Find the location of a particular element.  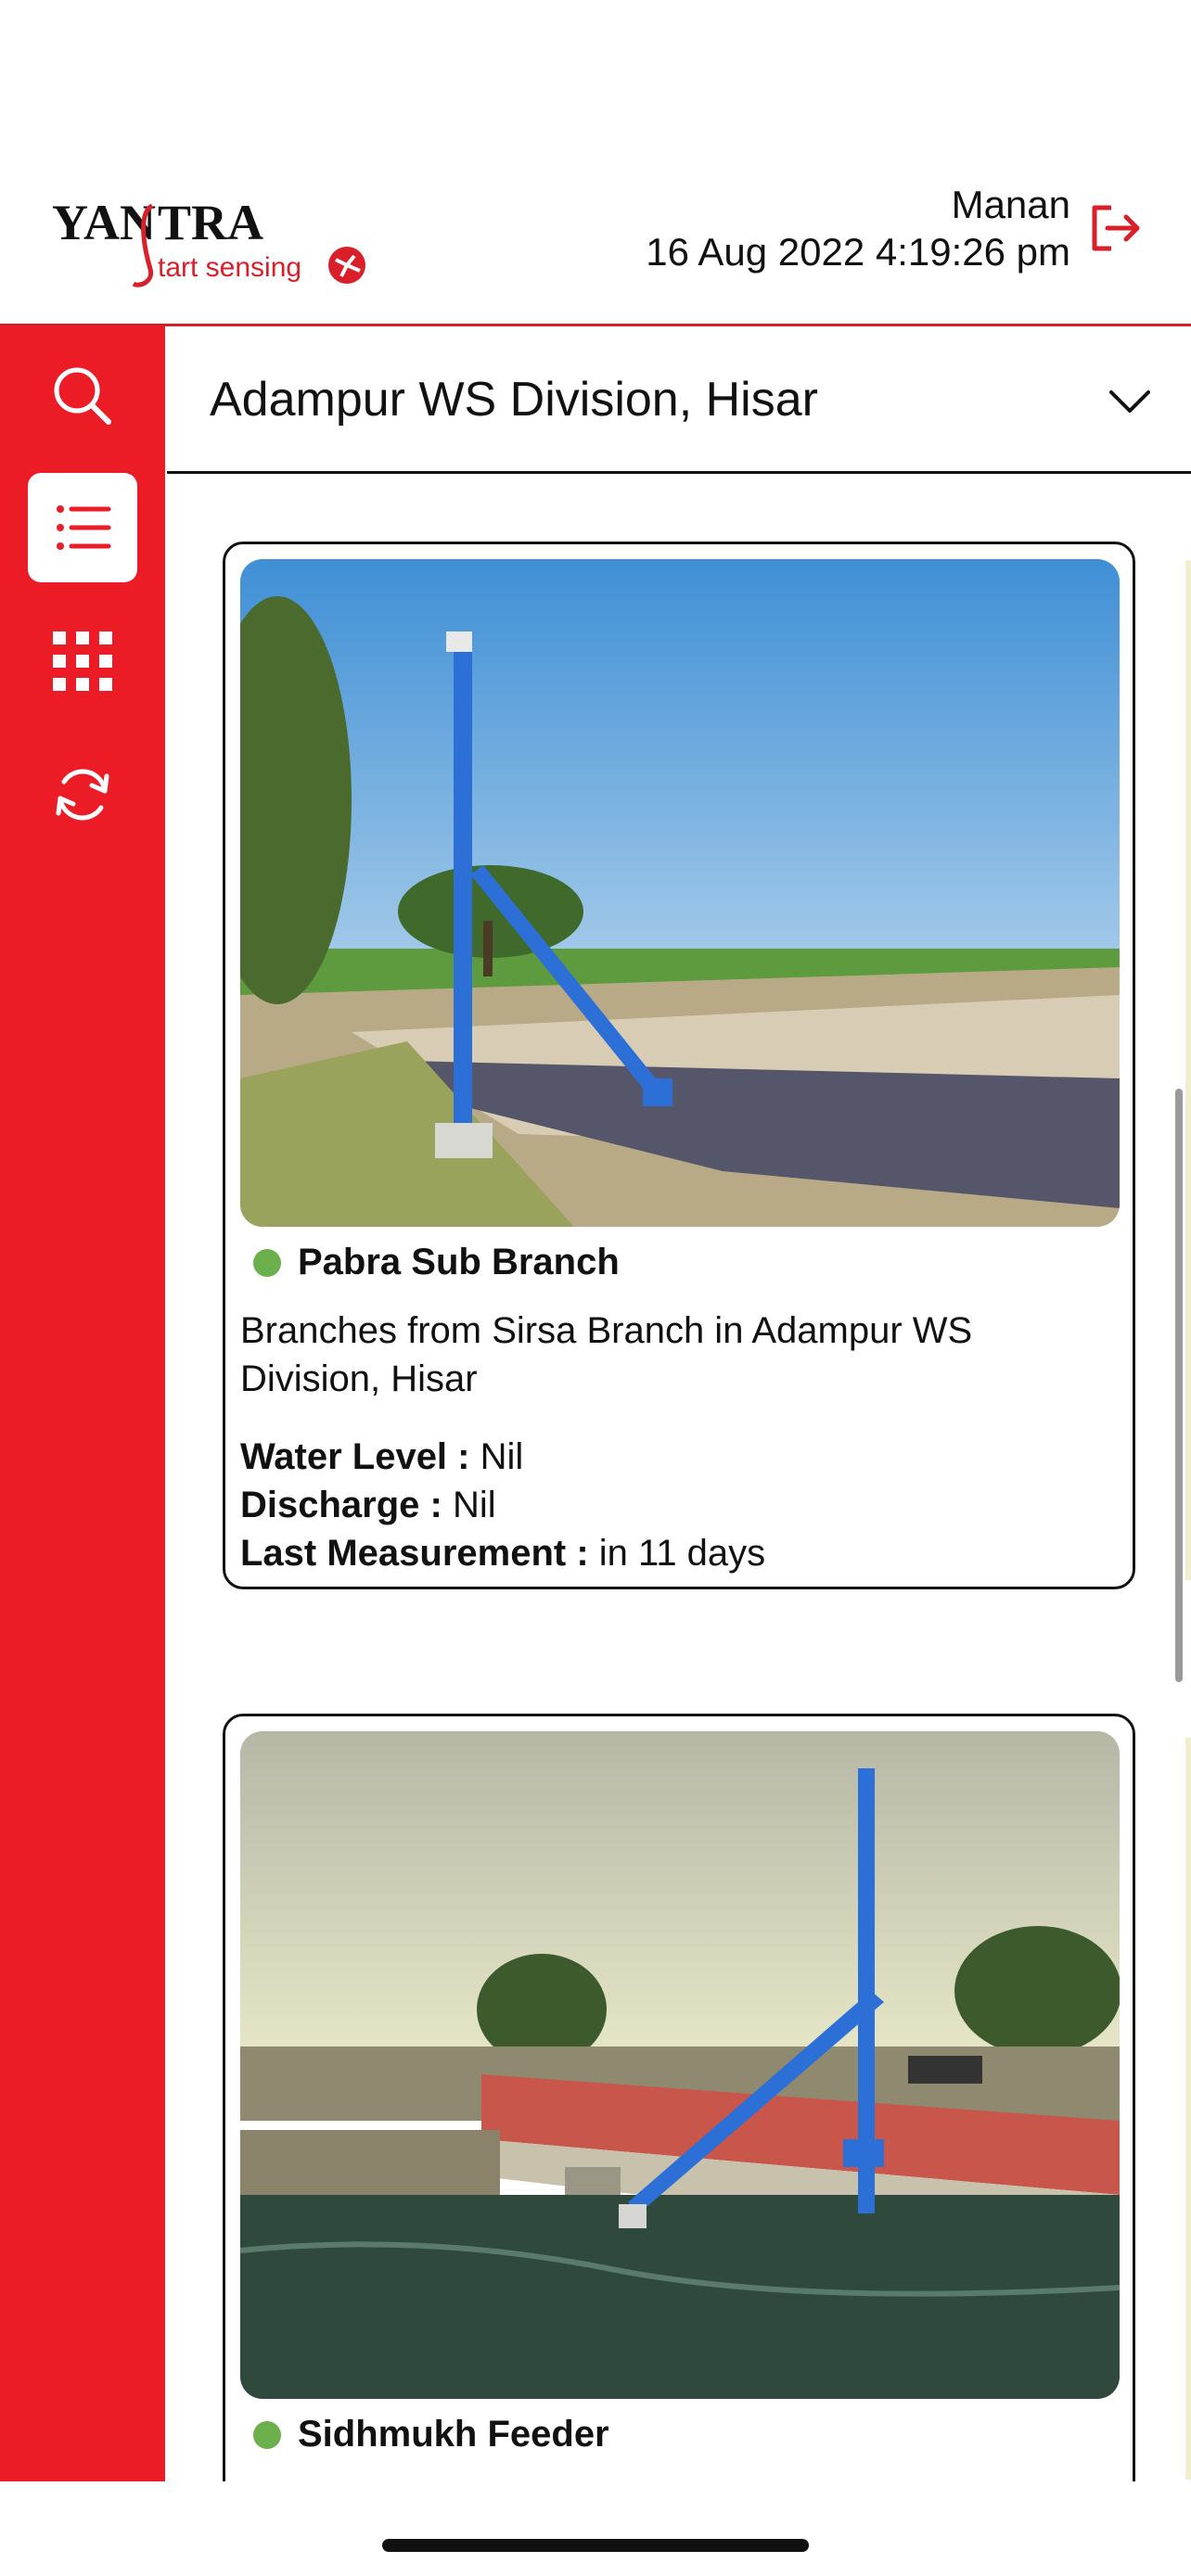

discharge-label: Discharge : is located at coordinates (341, 1505).